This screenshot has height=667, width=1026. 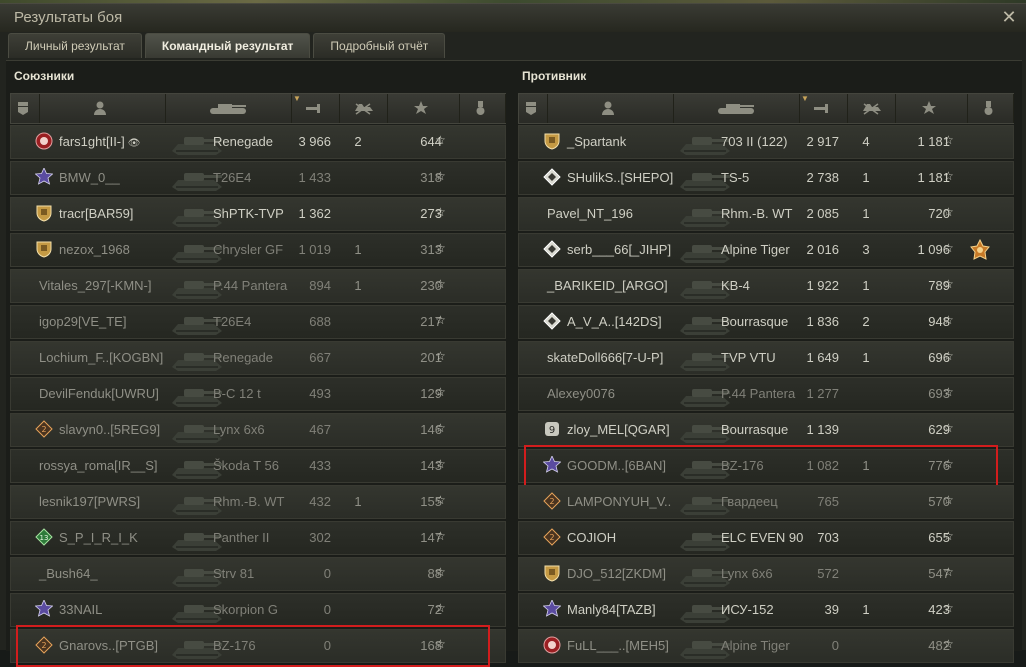 I want to click on ally-player-row: BMW_0__ T26E4 1 433 318 ☆, so click(x=258, y=178).